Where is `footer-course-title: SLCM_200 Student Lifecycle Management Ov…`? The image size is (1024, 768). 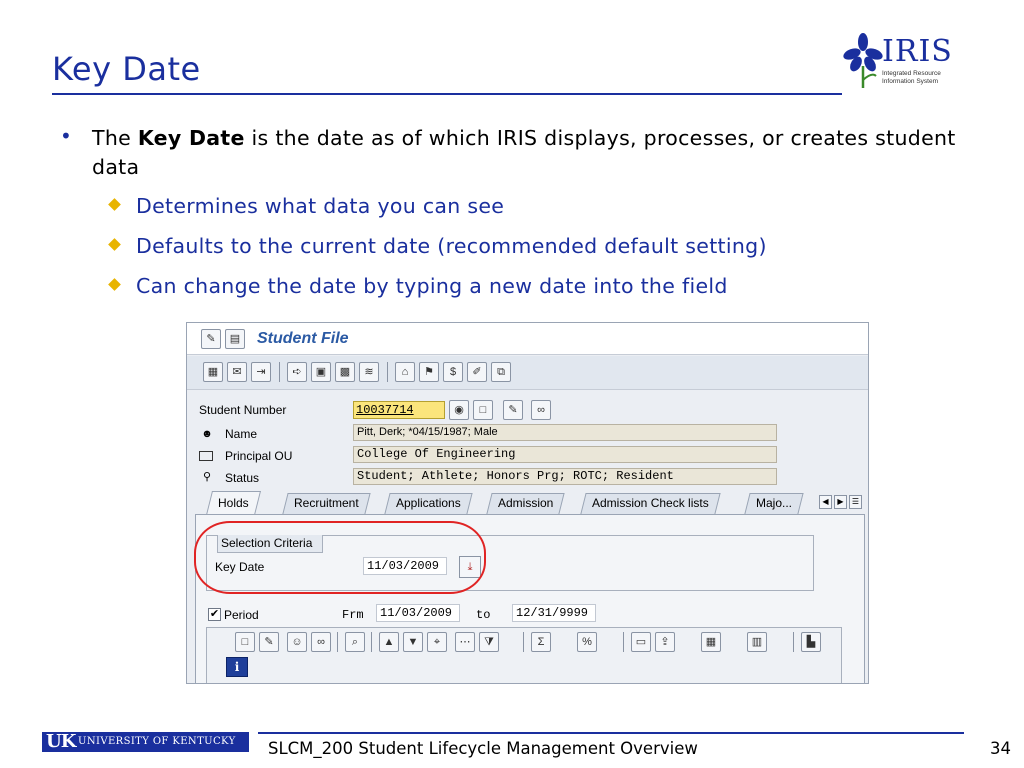
footer-course-title: SLCM_200 Student Lifecycle Management Ov… is located at coordinates (483, 748).